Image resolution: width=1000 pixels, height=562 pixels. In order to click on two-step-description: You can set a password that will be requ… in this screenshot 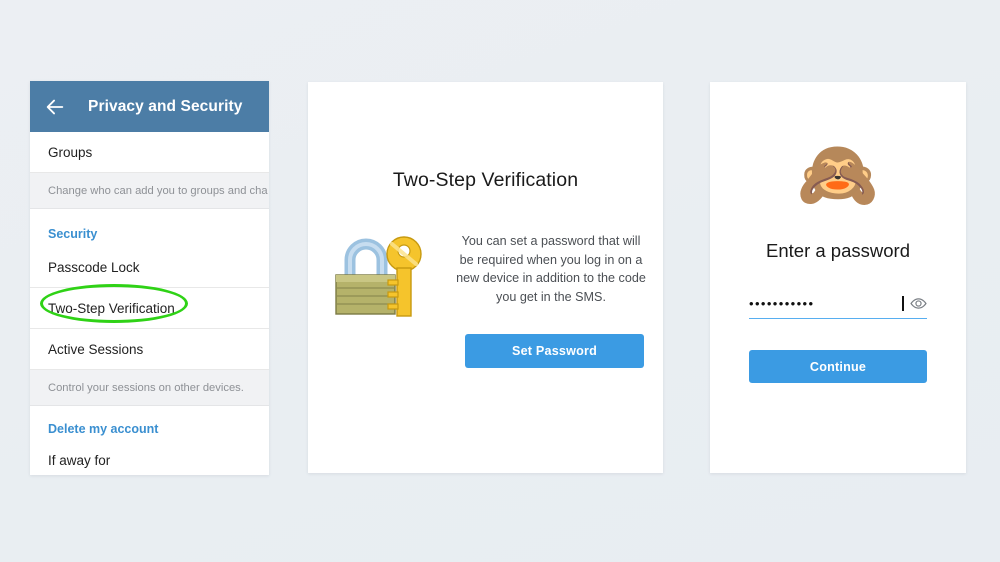, I will do `click(551, 269)`.